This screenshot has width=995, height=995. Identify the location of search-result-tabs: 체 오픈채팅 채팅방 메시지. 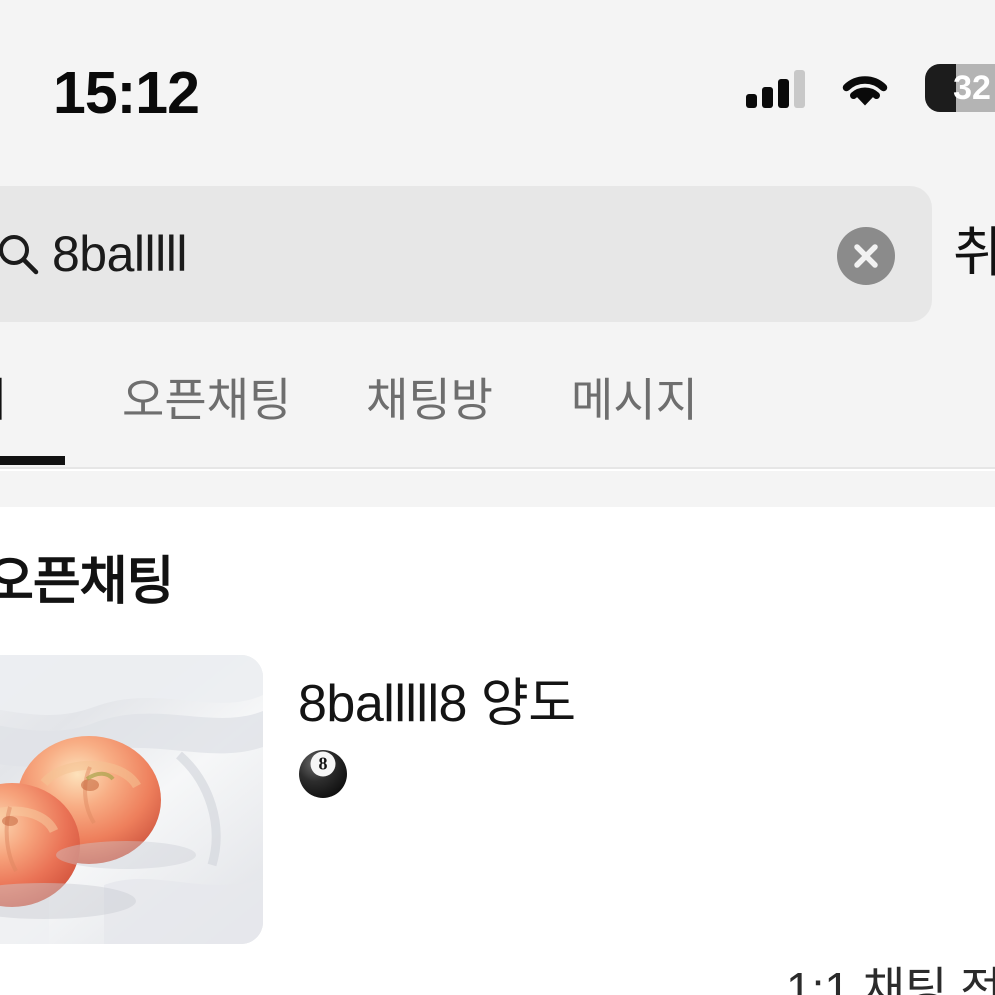
(497, 403).